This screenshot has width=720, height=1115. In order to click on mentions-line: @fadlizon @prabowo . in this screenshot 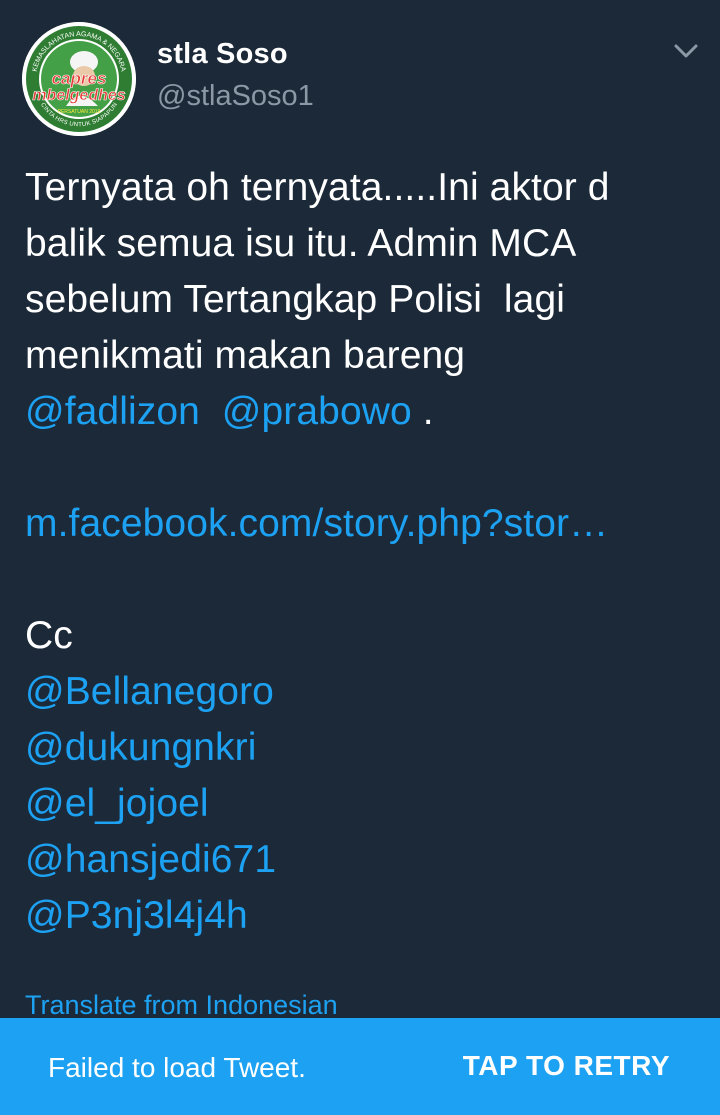, I will do `click(365, 412)`.